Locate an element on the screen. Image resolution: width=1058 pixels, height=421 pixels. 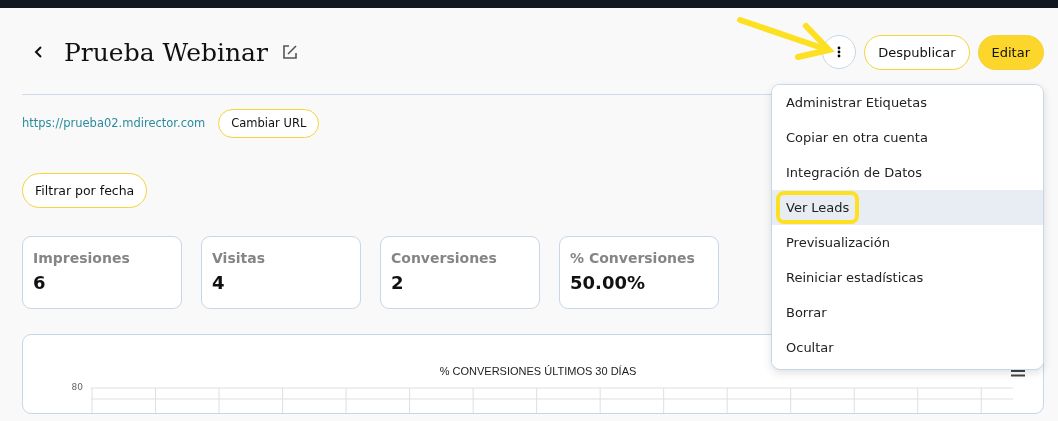
stat-value: 4 is located at coordinates (219, 282).